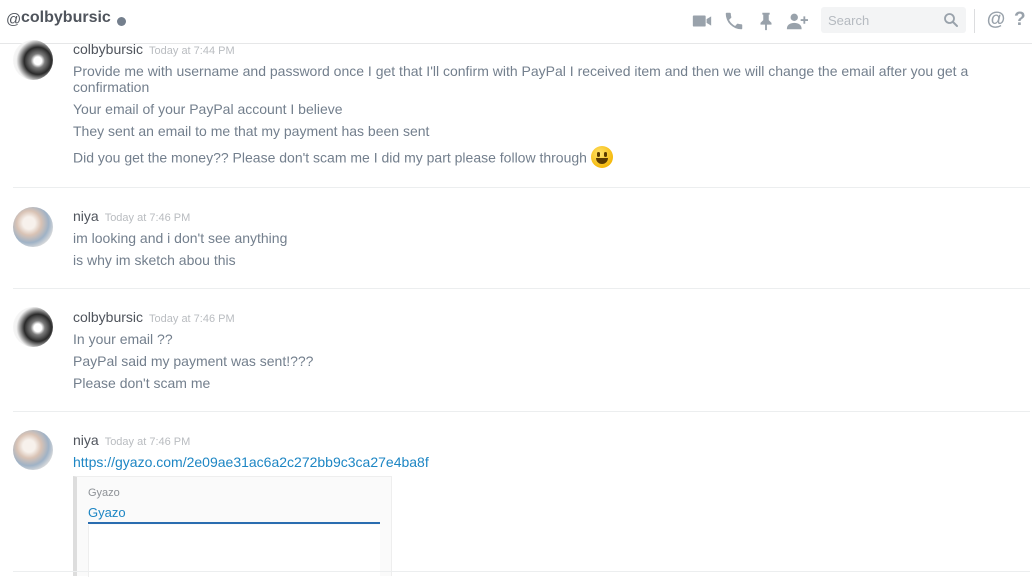  What do you see at coordinates (951, 20) in the screenshot?
I see `search-icon` at bounding box center [951, 20].